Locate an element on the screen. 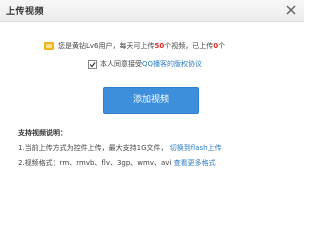  quota-info: 您是黄钻Lv6用户，每天可上传 50 个视频，已上传 0 个 is located at coordinates (134, 46).